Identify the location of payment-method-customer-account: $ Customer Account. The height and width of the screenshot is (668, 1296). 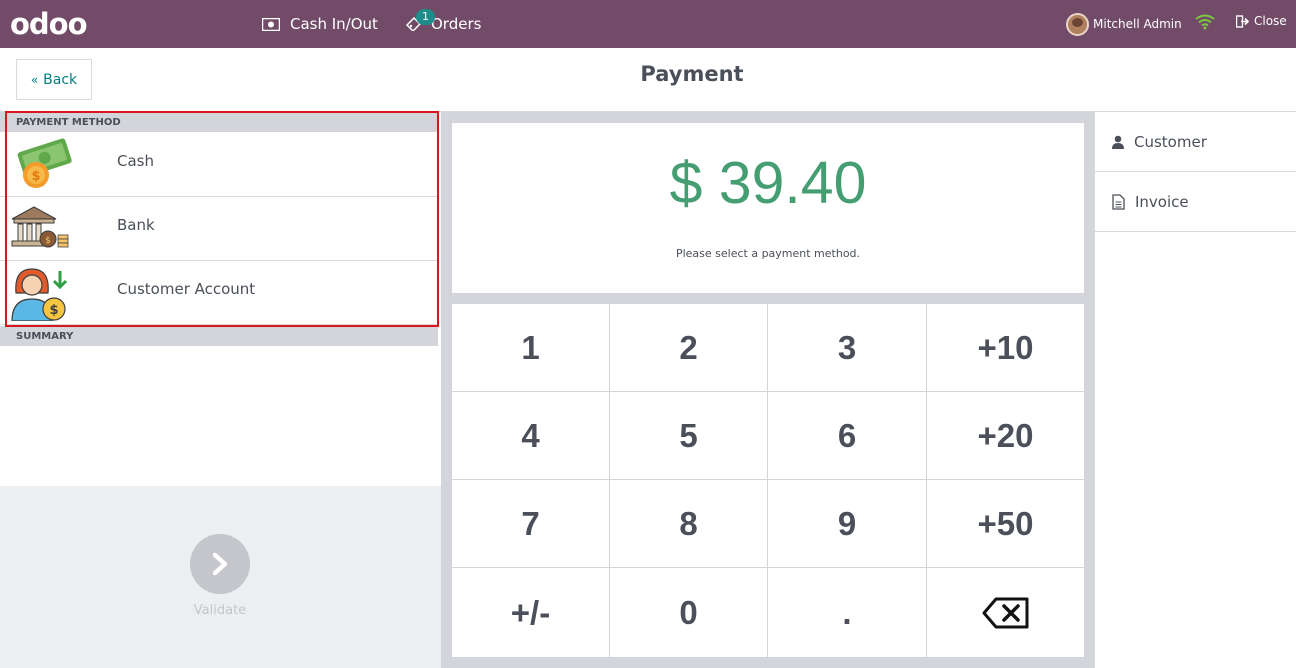
(219, 293).